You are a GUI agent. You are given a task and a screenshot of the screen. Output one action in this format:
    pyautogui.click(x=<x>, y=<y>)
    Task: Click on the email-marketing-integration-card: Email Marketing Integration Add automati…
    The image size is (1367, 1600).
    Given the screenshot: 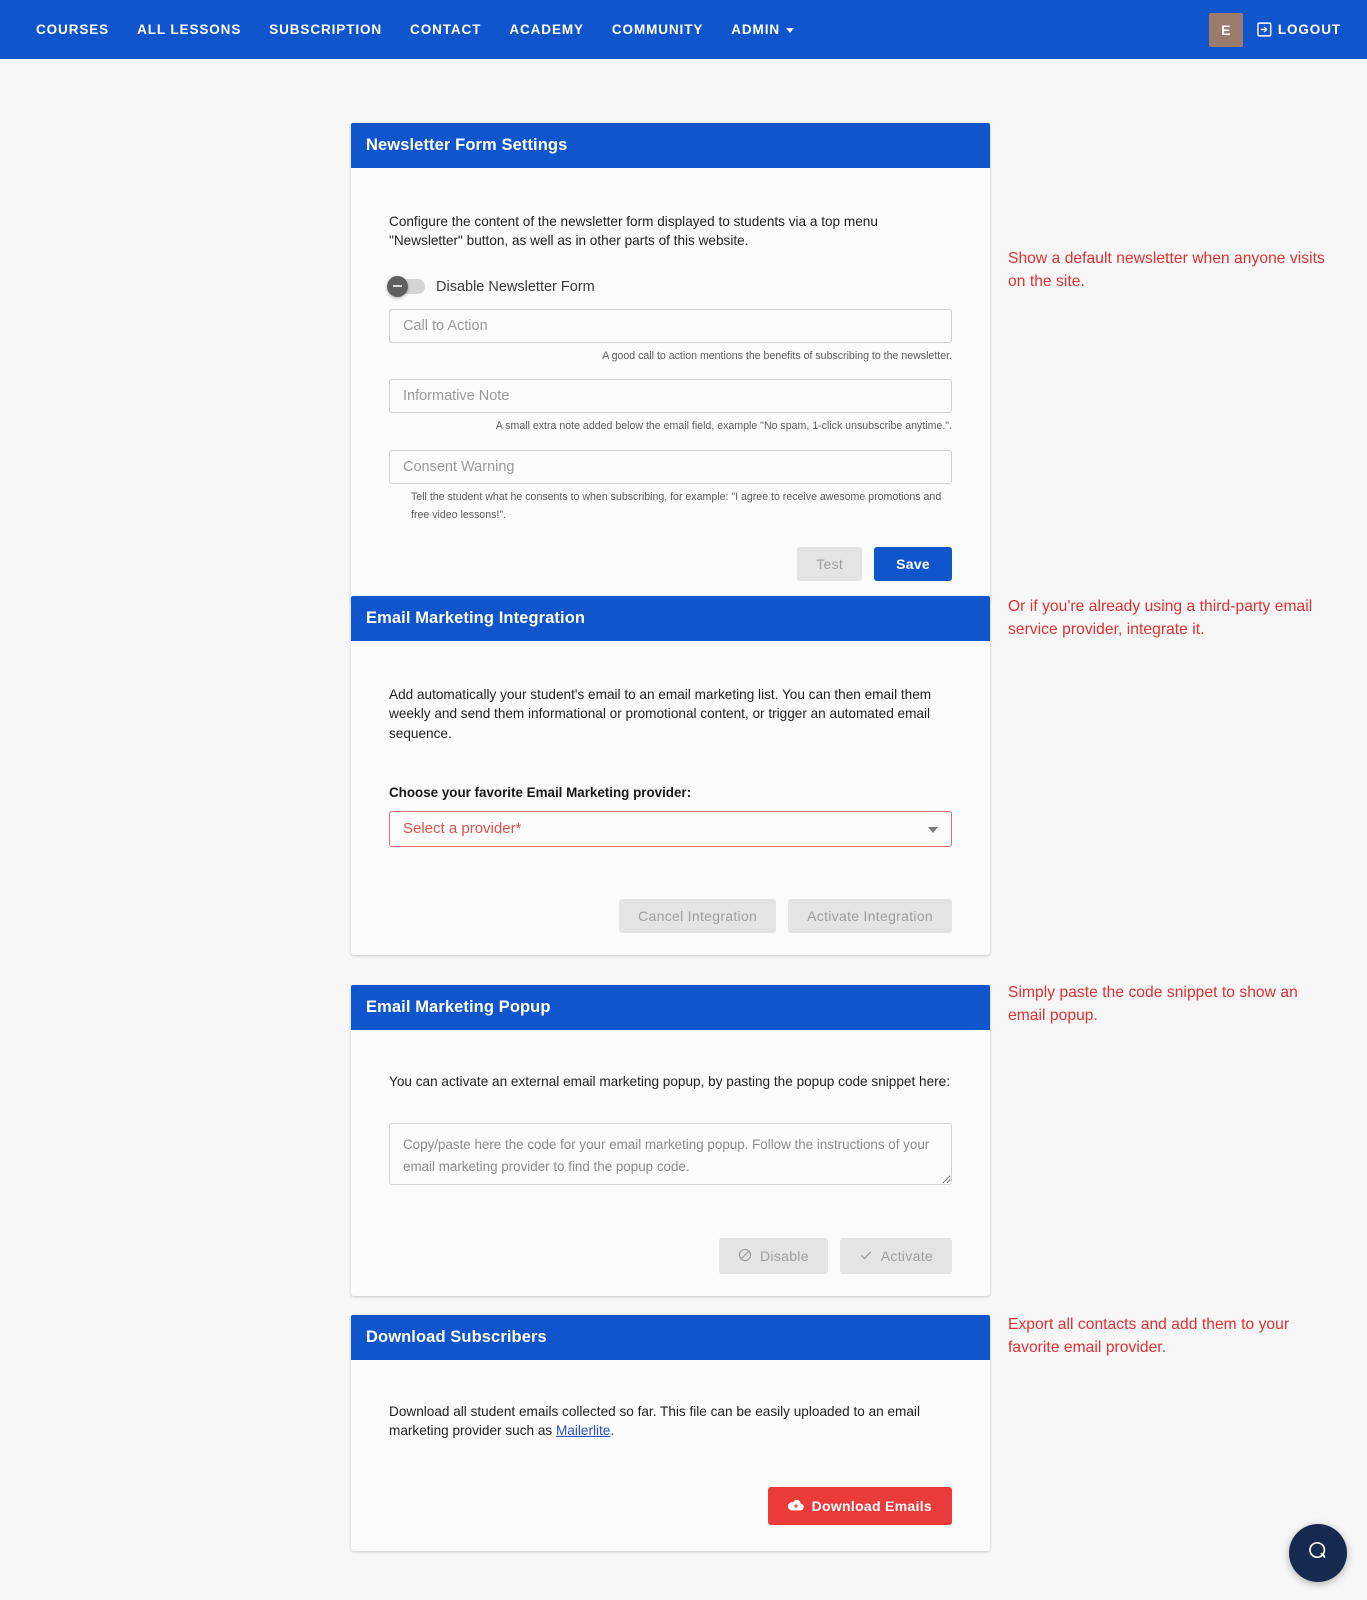 What is the action you would take?
    pyautogui.click(x=670, y=775)
    